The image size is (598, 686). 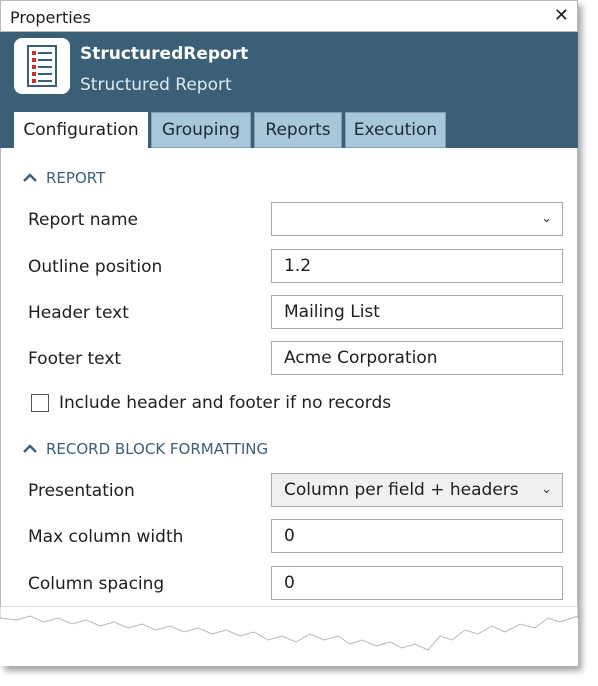 What do you see at coordinates (225, 403) in the screenshot?
I see `include-header-footer-label: Include header and footer if no records` at bounding box center [225, 403].